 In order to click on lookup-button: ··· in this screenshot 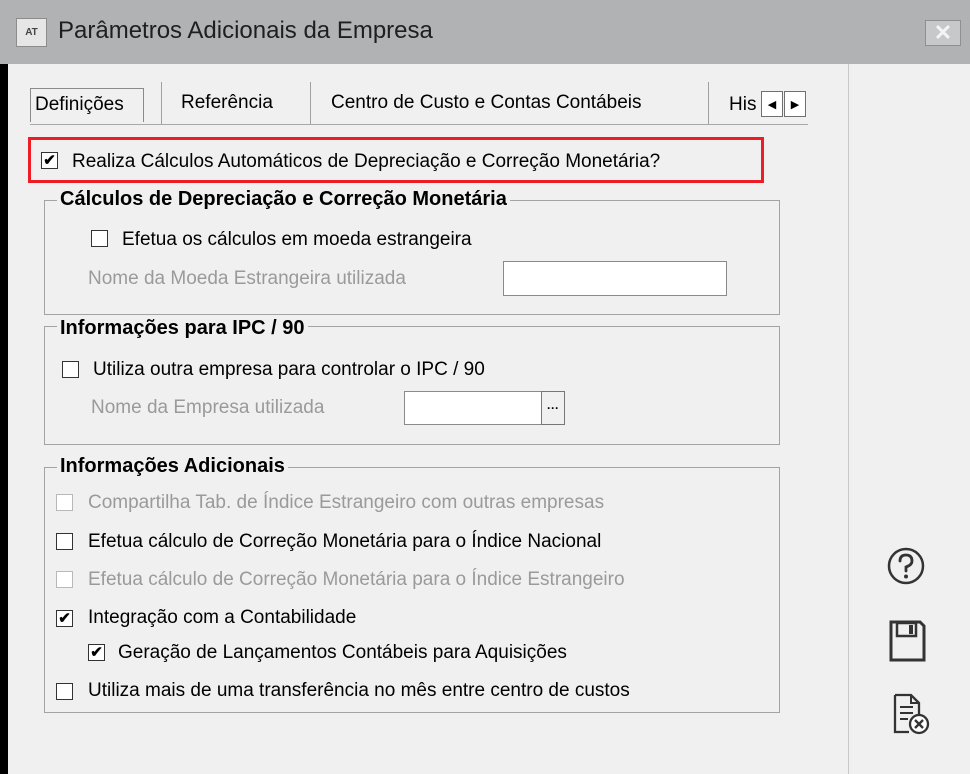, I will do `click(553, 408)`.